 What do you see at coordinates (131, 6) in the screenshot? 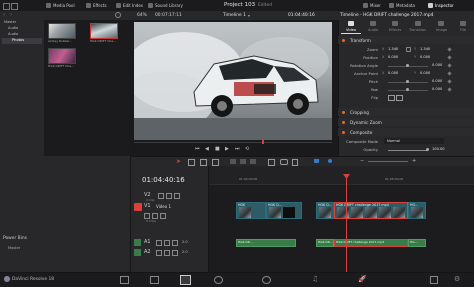
I see `edit-index-button: Edit Index` at bounding box center [131, 6].